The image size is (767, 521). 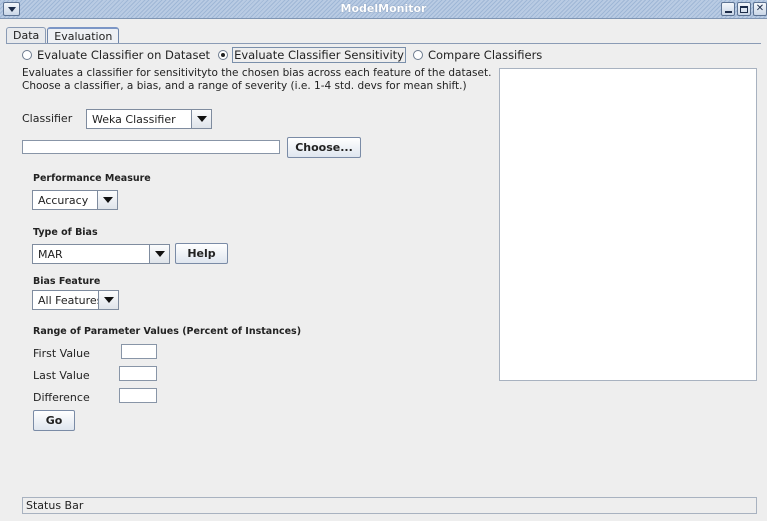 I want to click on radio-evaluate-sensitivity: Evaluate Classifier Sensitivity, so click(x=312, y=55).